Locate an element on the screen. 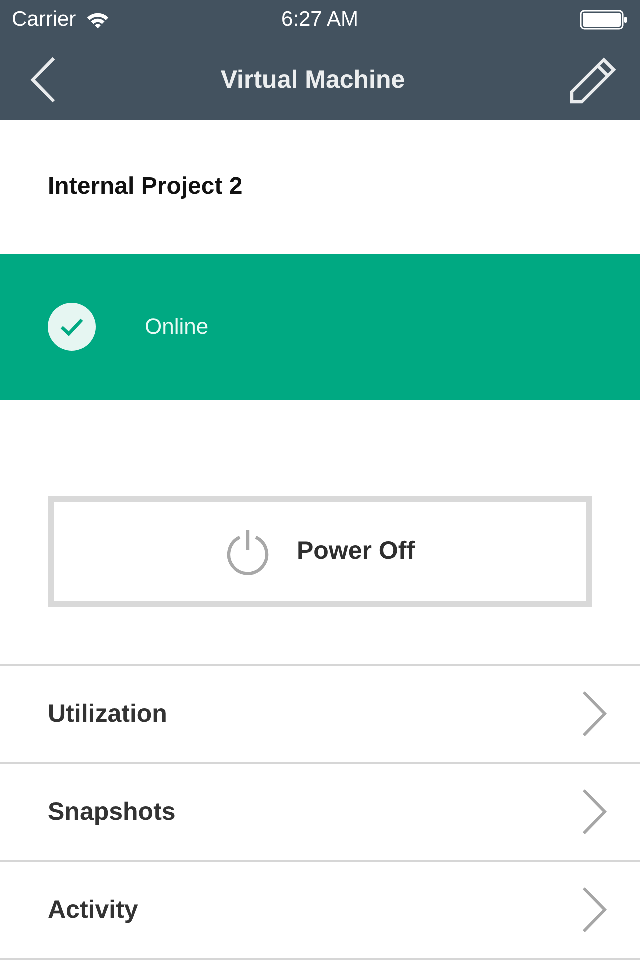 The width and height of the screenshot is (640, 960). pencil-icon is located at coordinates (594, 80).